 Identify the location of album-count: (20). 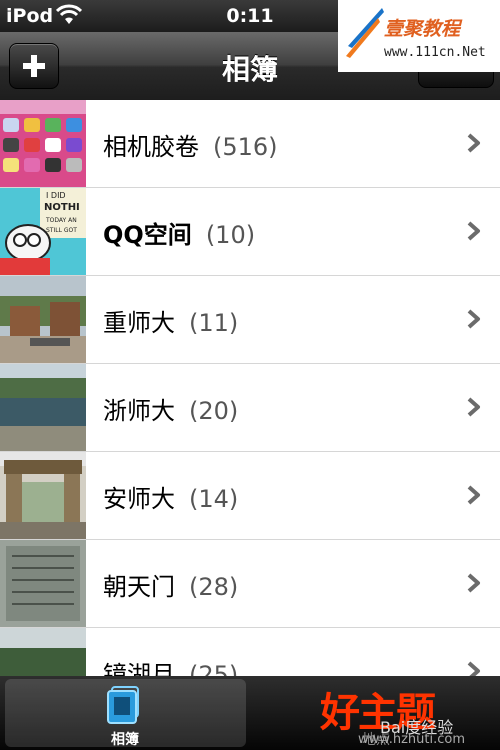
(214, 411).